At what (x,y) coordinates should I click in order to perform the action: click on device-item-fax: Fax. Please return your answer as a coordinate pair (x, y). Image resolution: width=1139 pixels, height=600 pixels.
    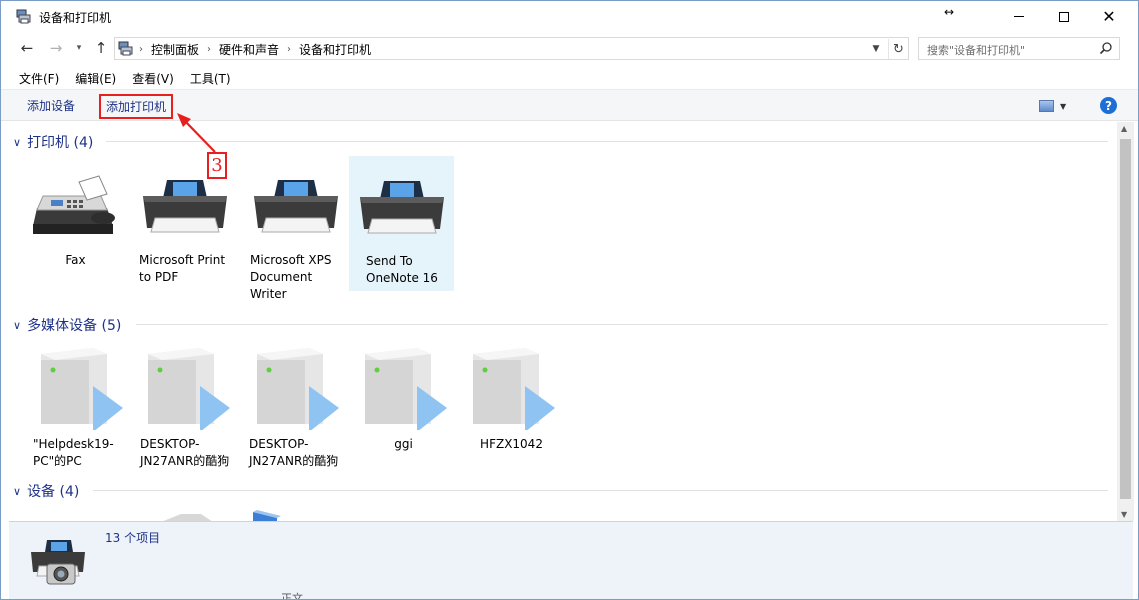
    Looking at the image, I should click on (75, 223).